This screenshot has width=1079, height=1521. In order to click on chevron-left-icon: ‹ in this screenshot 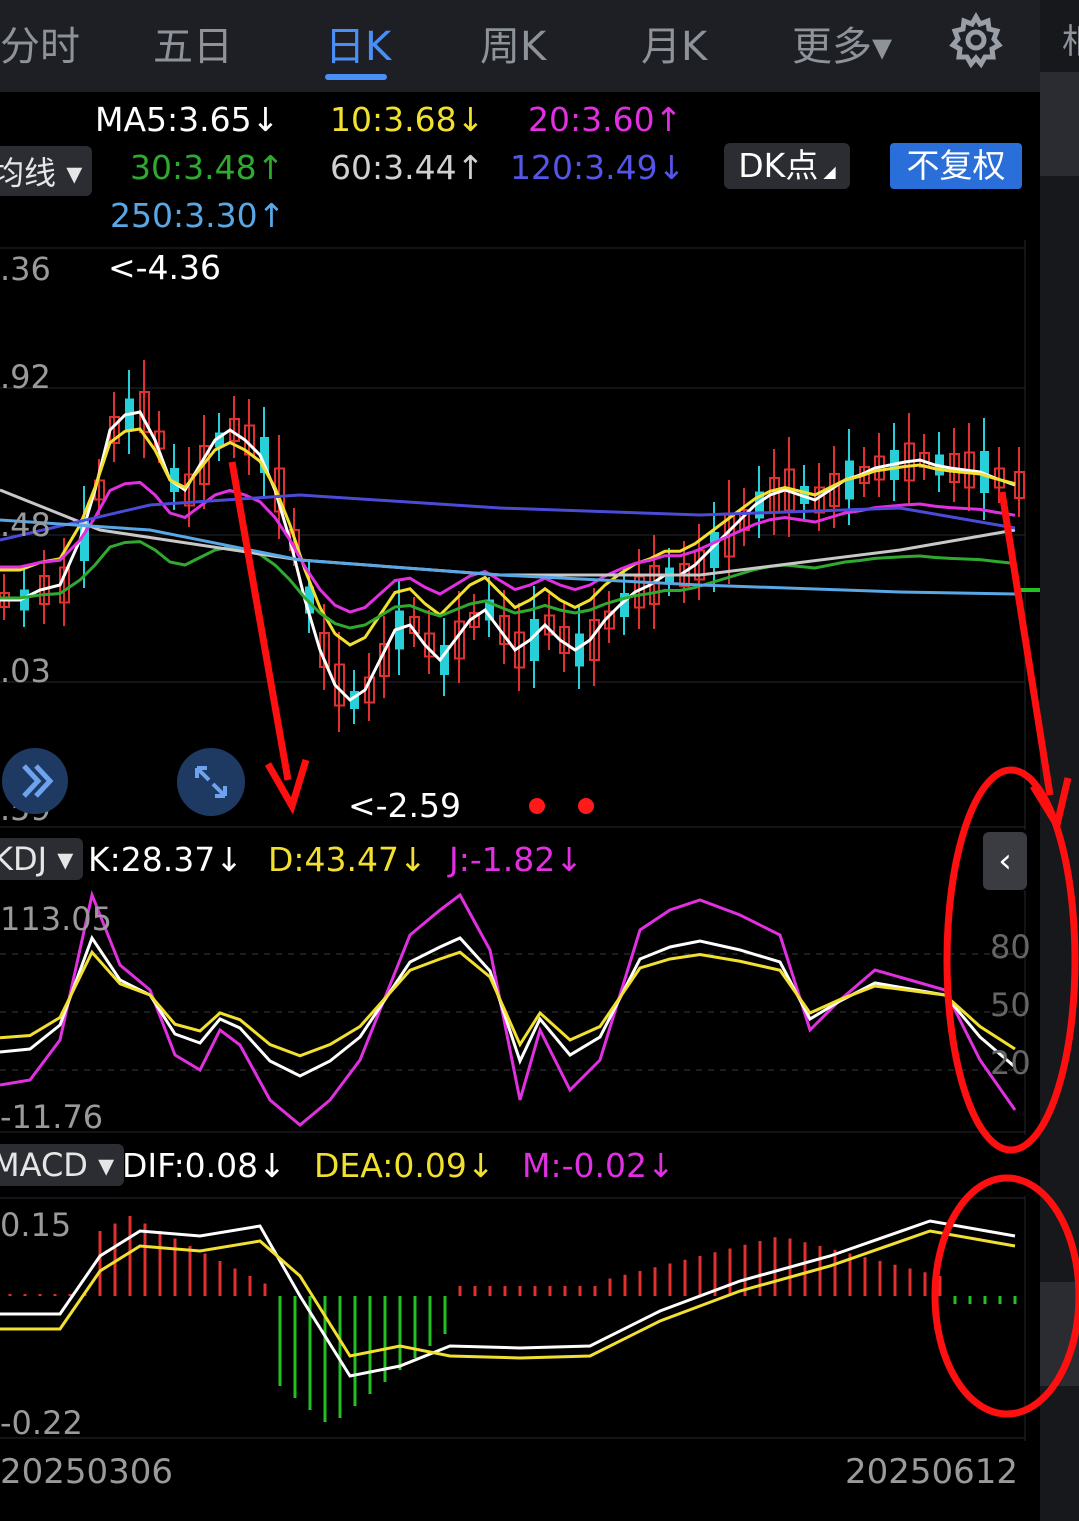, I will do `click(1005, 861)`.